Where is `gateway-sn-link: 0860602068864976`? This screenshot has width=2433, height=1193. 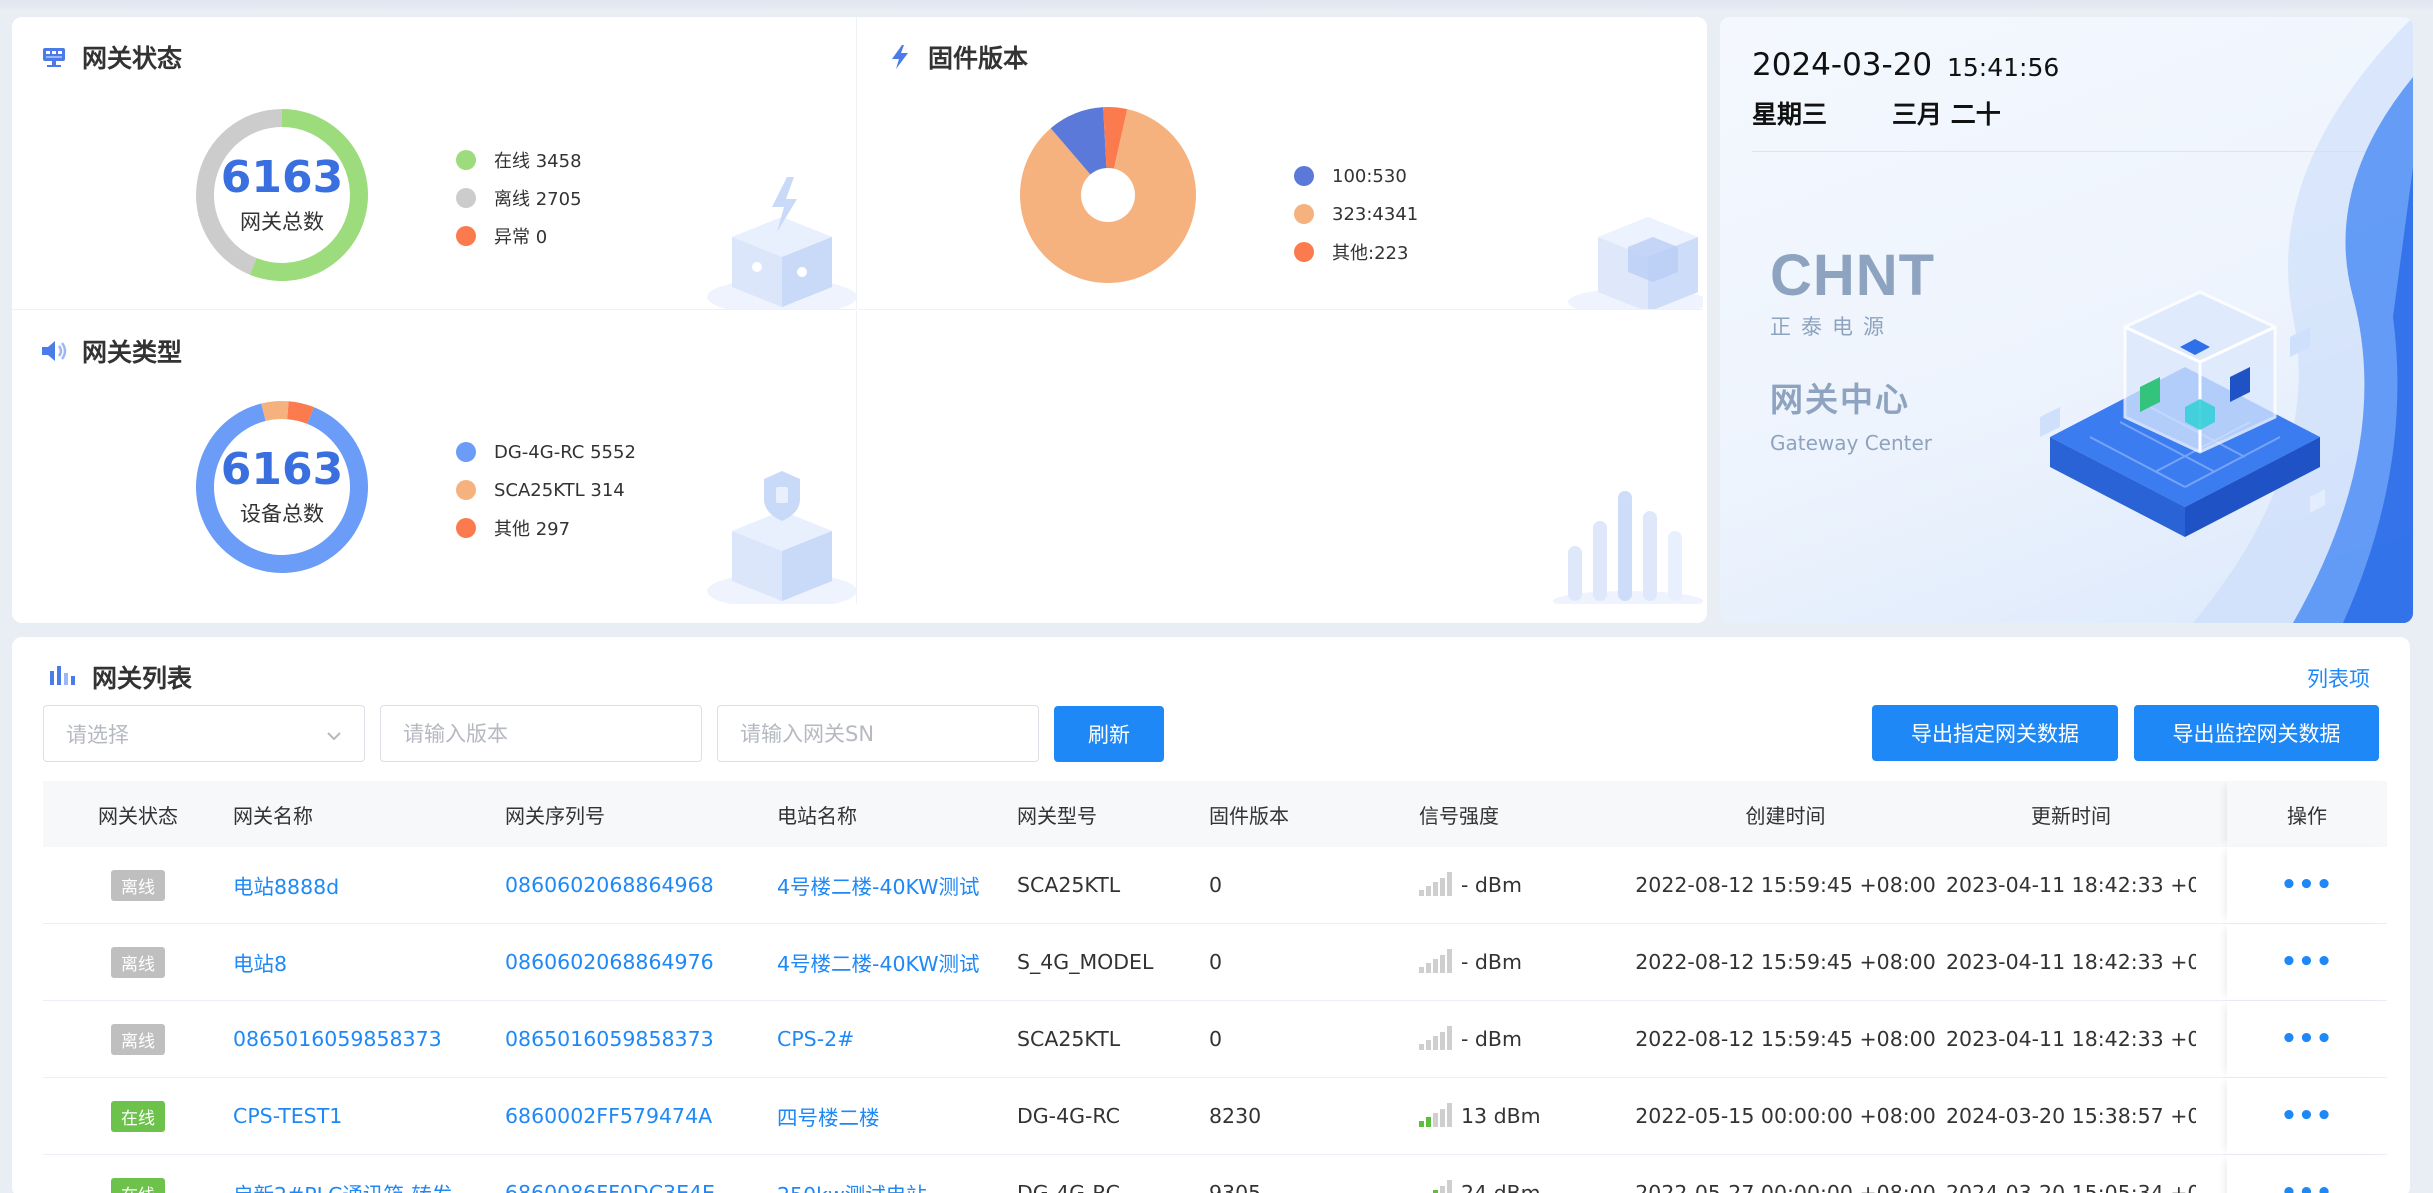
gateway-sn-link: 0860602068864976 is located at coordinates (641, 962).